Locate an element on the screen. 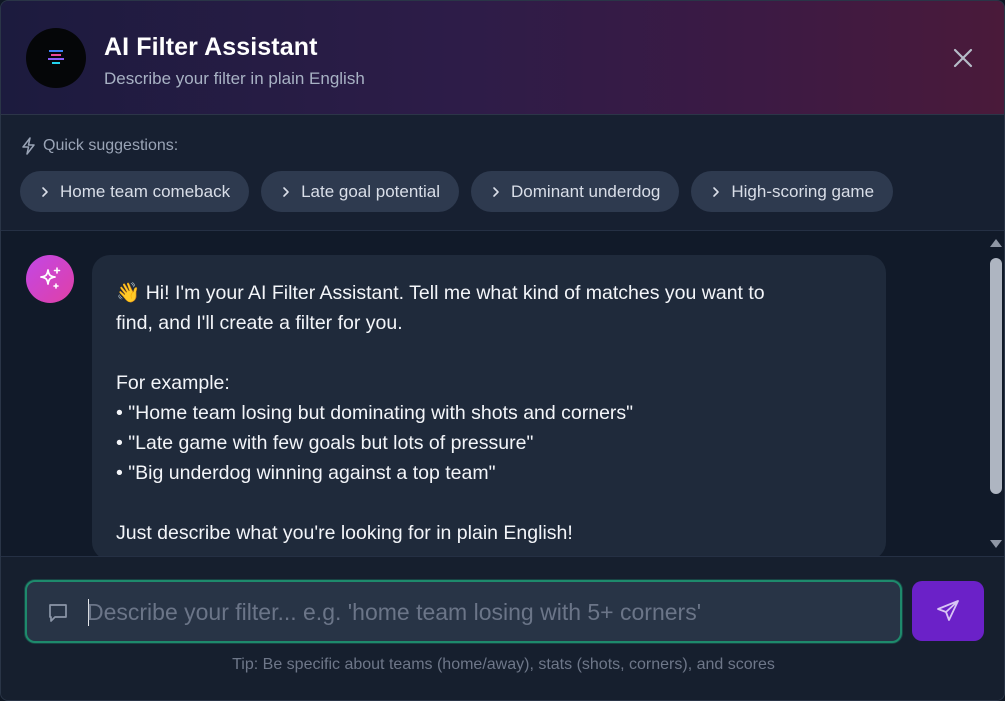 The image size is (1005, 701). suggestion-chip-late-goal-potential: Late goal potential is located at coordinates (360, 191).